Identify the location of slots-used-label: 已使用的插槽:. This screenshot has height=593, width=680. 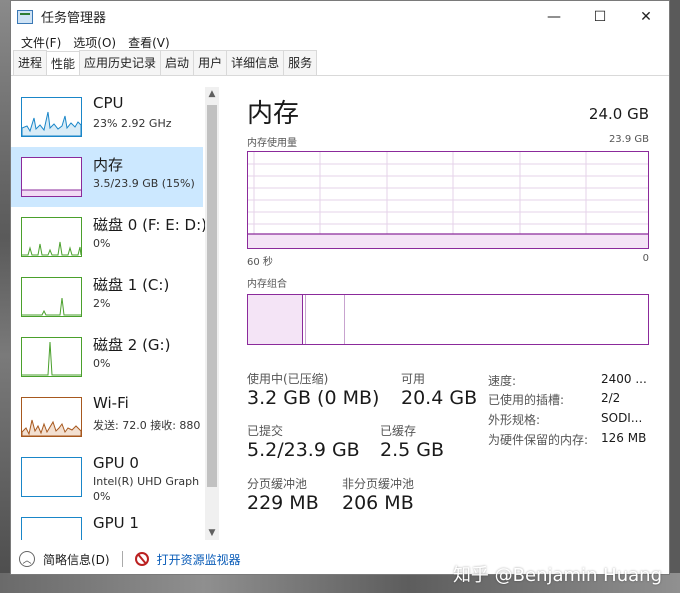
(526, 400).